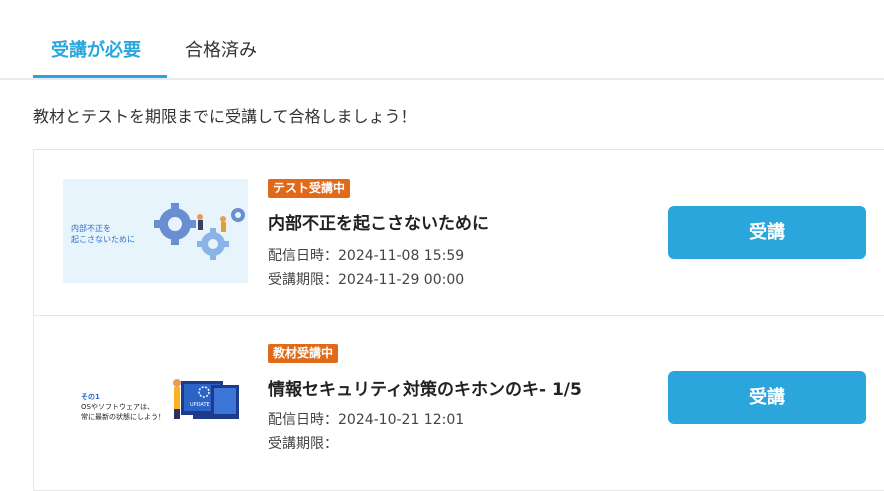 This screenshot has height=491, width=884. Describe the element at coordinates (425, 390) in the screenshot. I see `course-title: 情報セキュリティ対策のキホンのキ- 1/5` at that location.